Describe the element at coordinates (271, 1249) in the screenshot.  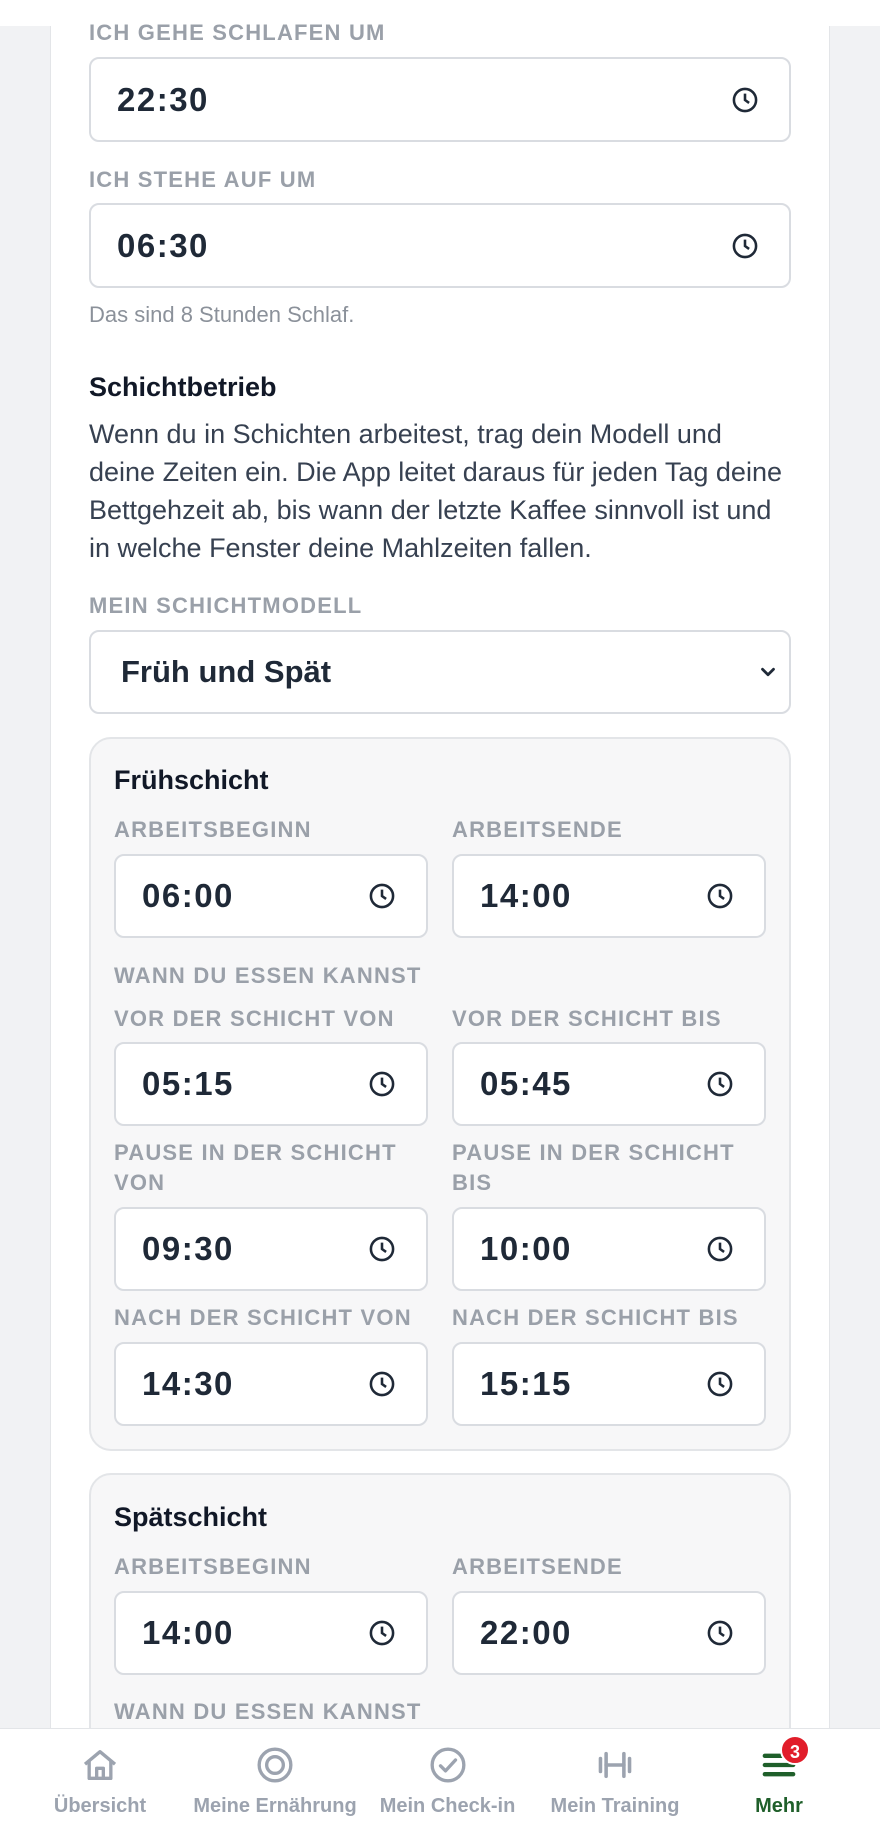
I see `early-pause-from-input: 09:30` at that location.